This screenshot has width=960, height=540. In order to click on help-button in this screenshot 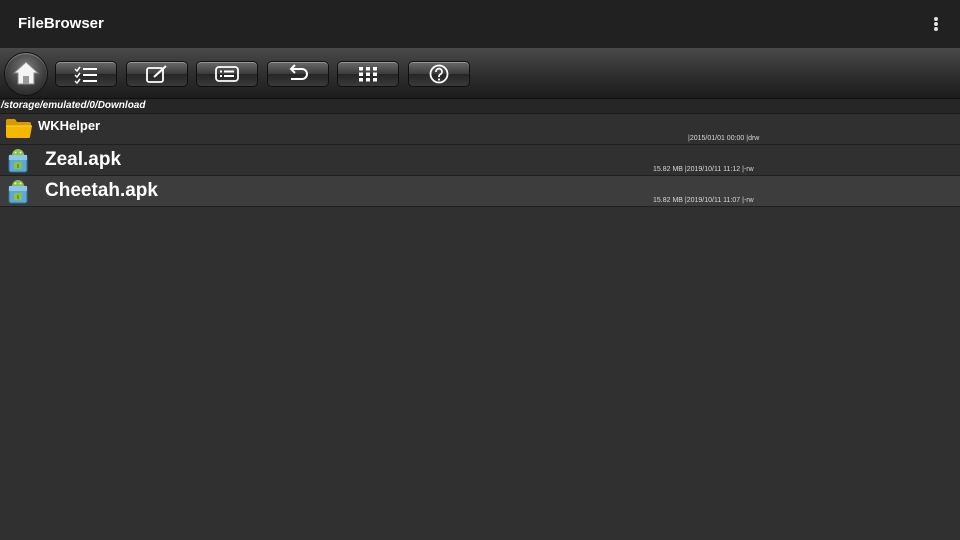, I will do `click(439, 74)`.